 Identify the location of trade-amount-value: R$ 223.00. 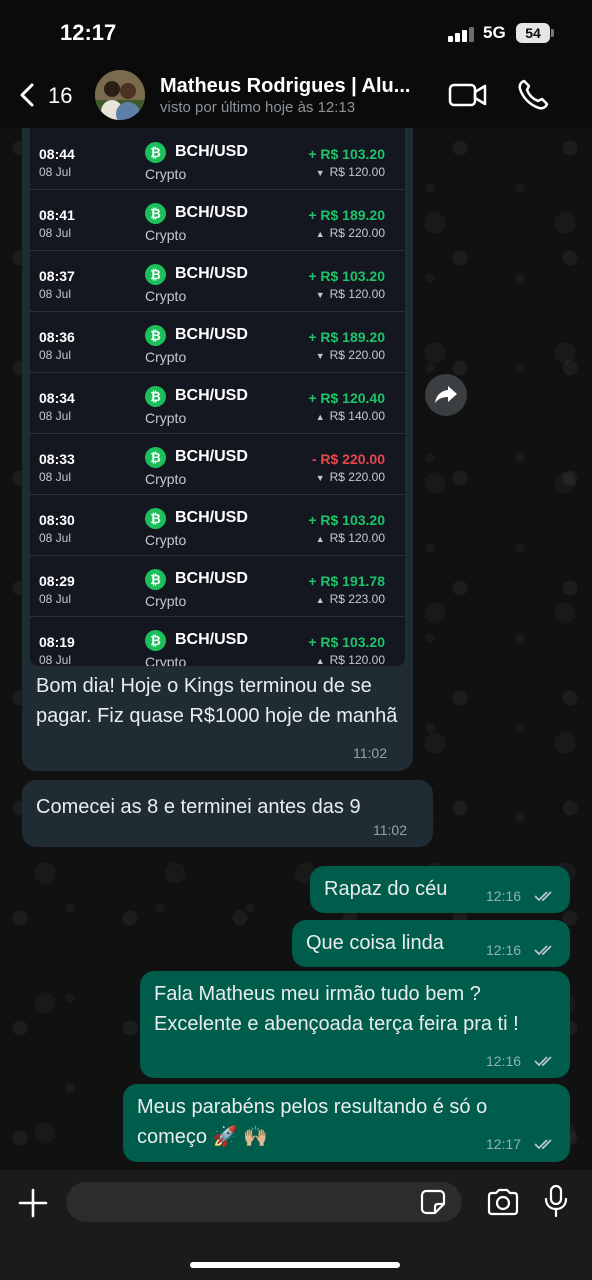
(357, 599).